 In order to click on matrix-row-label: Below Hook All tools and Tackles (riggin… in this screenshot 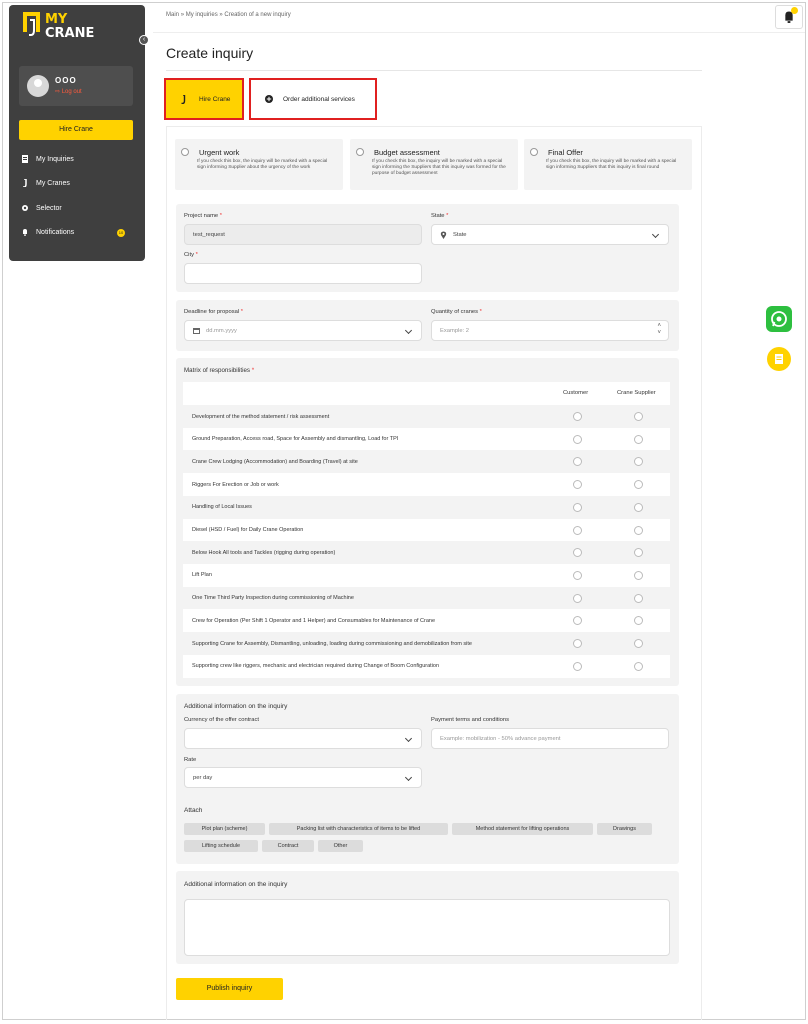, I will do `click(264, 552)`.